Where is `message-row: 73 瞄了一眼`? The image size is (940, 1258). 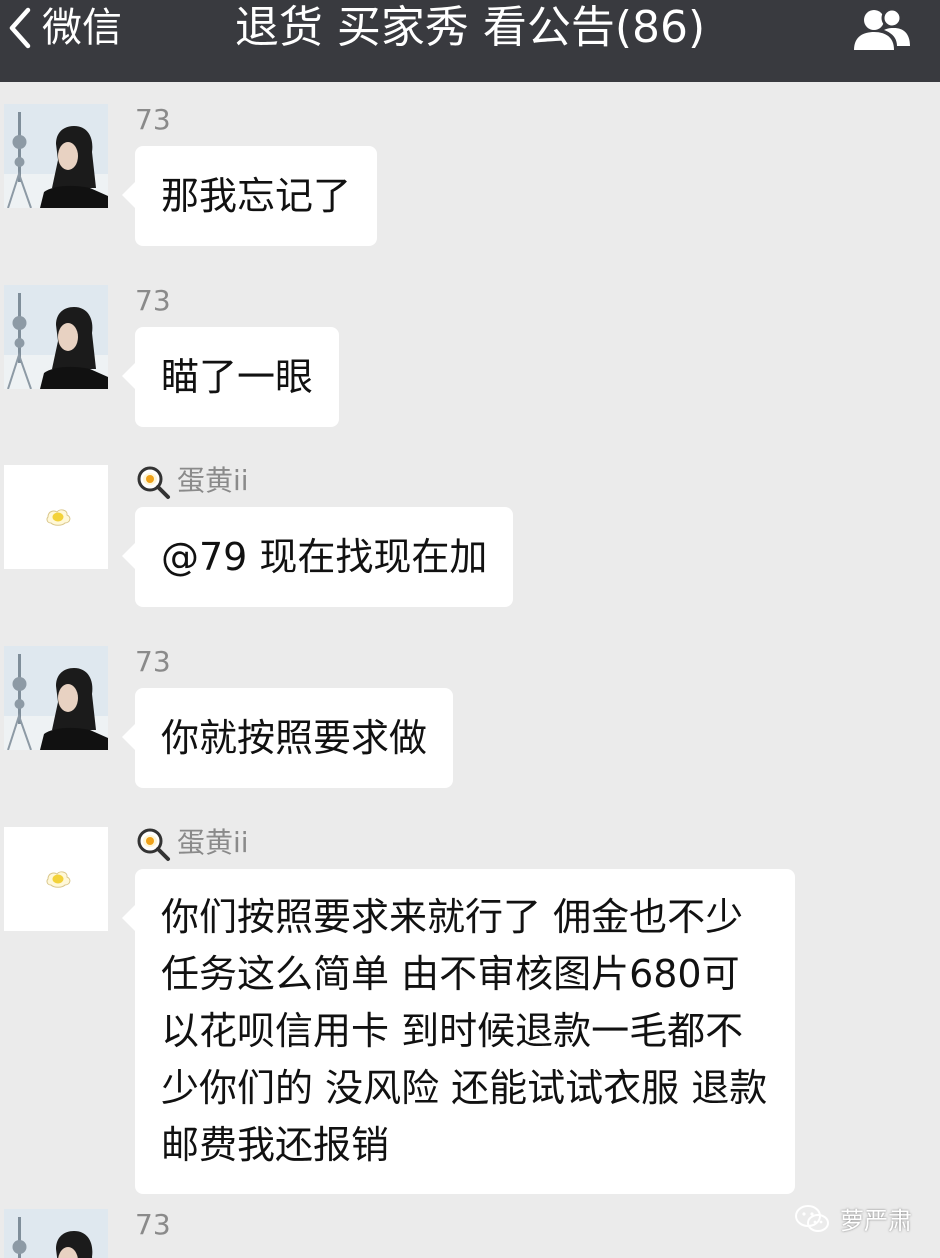 message-row: 73 瞄了一眼 is located at coordinates (470, 353).